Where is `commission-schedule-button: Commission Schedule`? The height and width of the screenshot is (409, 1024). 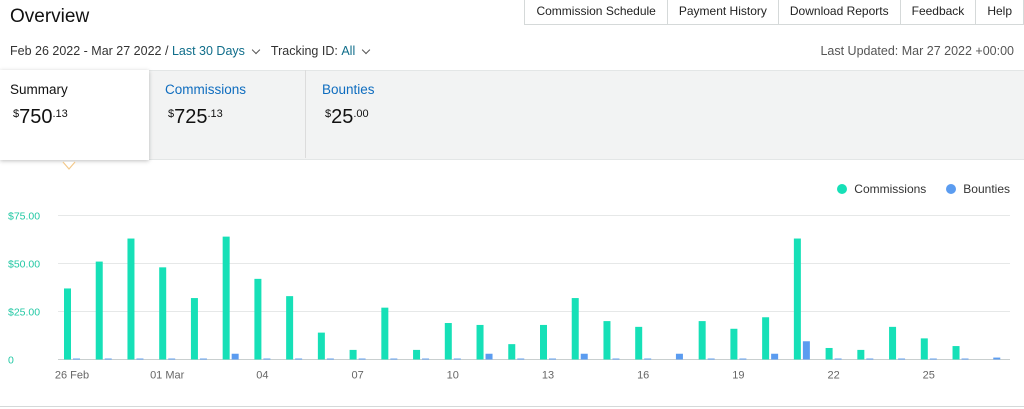
commission-schedule-button: Commission Schedule is located at coordinates (596, 12).